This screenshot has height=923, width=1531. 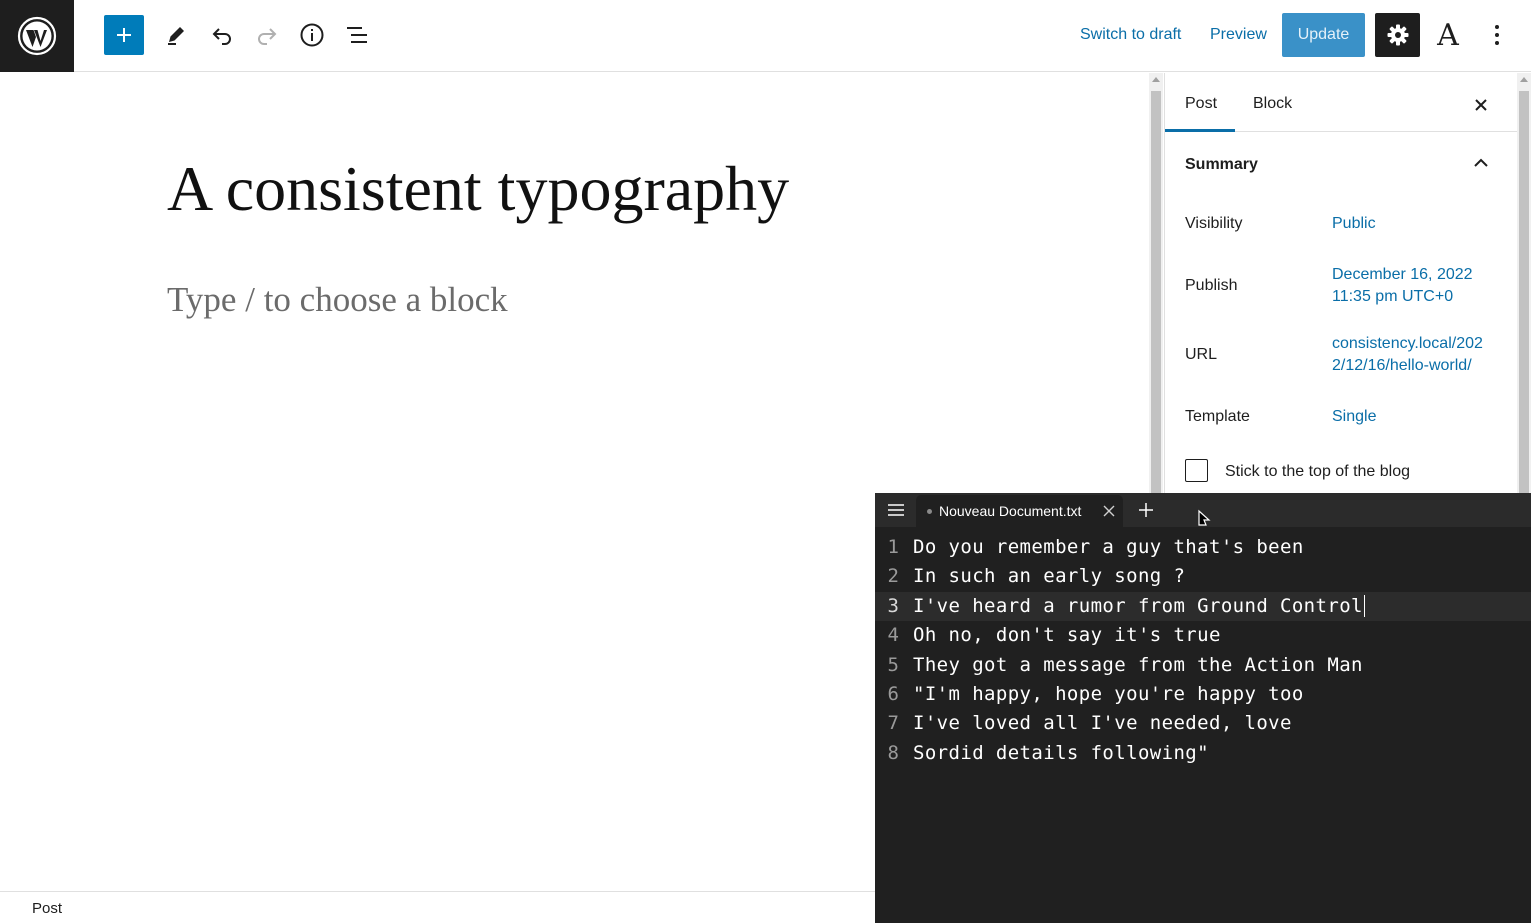 I want to click on template-label: Template, so click(x=1217, y=416).